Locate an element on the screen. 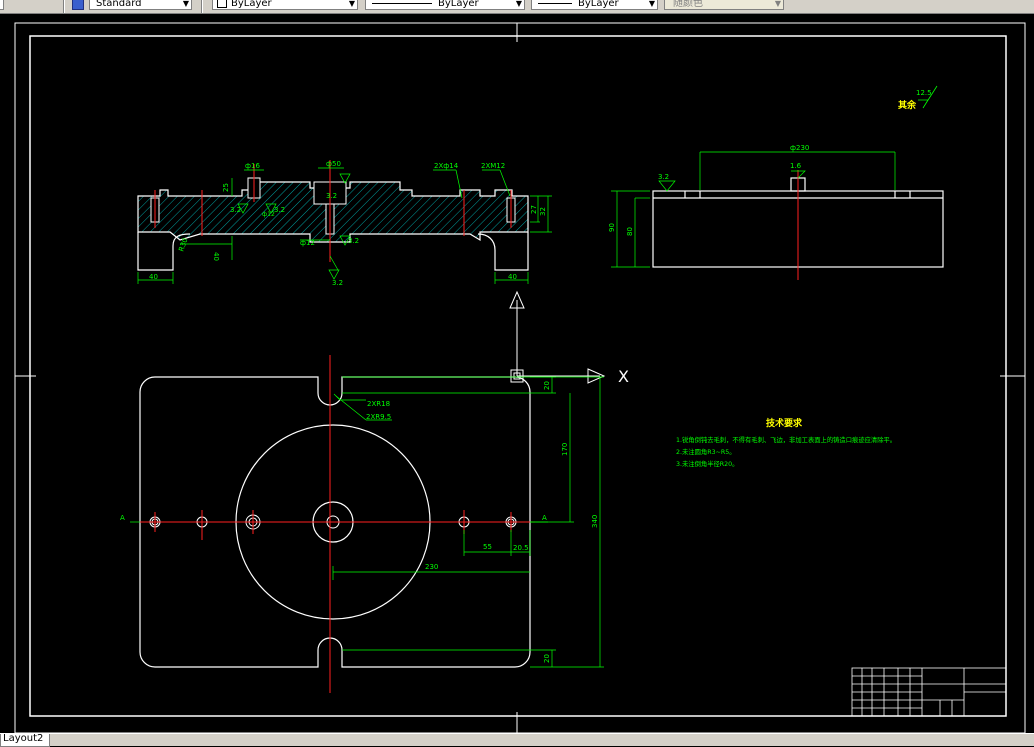  lineweight-select: ByLayer ▼ is located at coordinates (594, 5).